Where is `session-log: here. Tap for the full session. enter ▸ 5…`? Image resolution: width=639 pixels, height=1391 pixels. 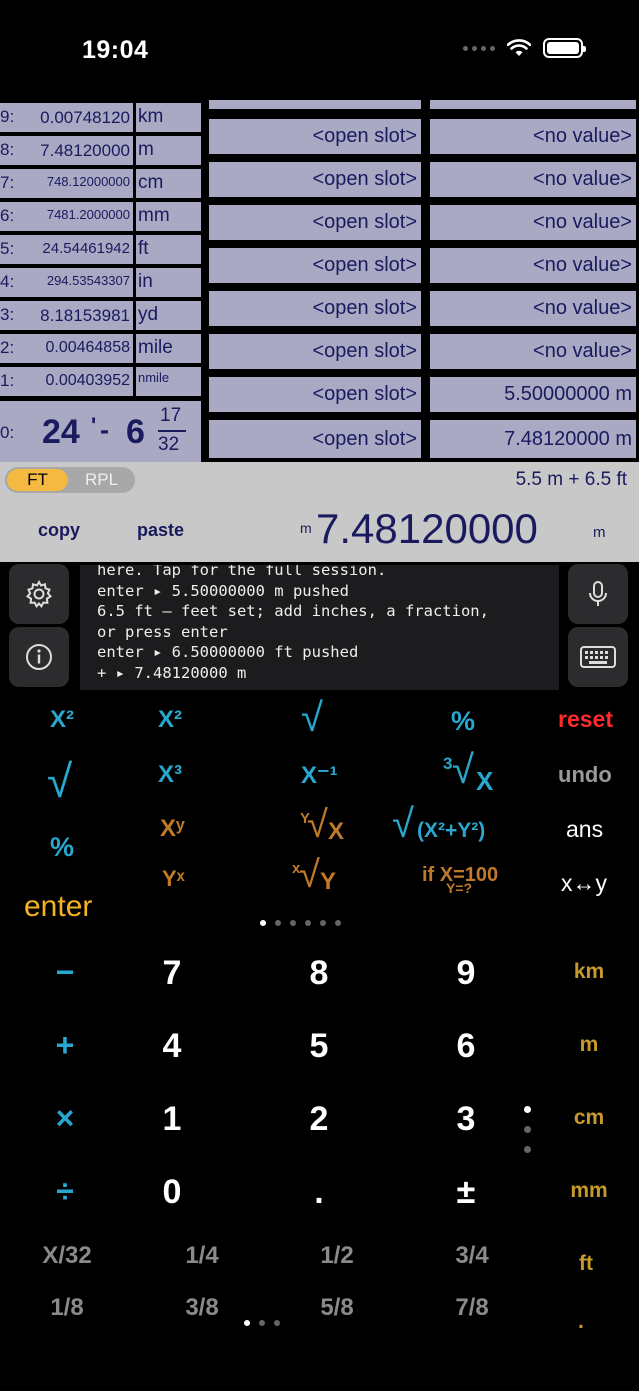 session-log: here. Tap for the full session. enter ▸ 5… is located at coordinates (319, 627).